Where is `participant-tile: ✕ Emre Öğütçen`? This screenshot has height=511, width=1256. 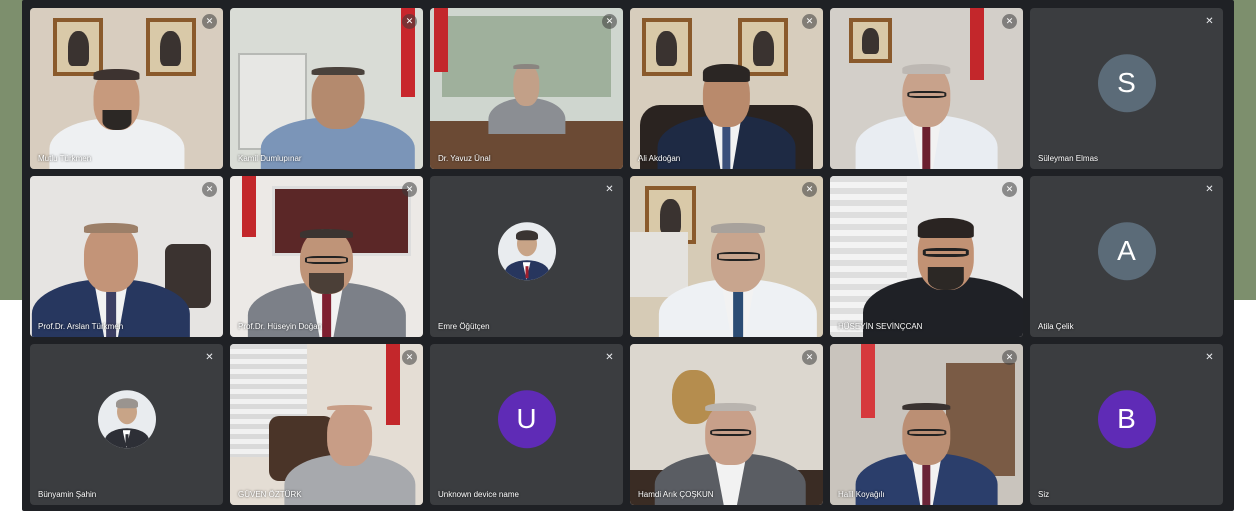
participant-tile: ✕ Emre Öğütçen is located at coordinates (526, 256).